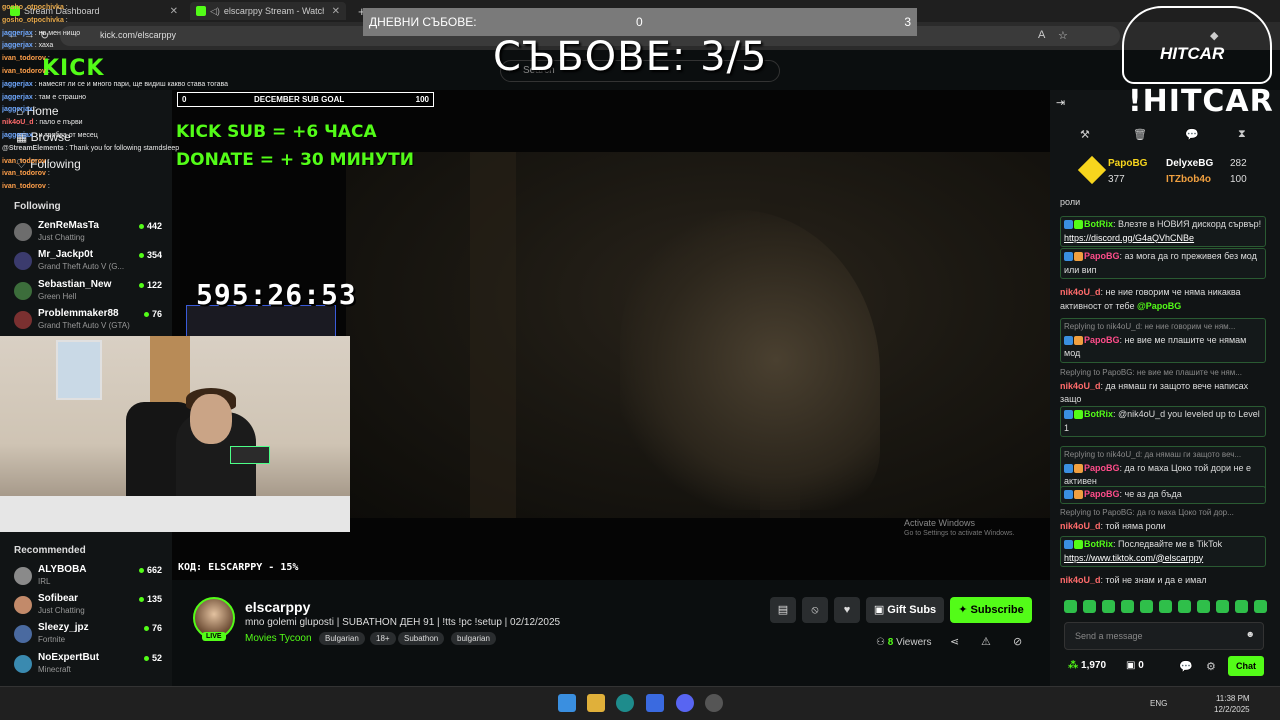  What do you see at coordinates (1133, 558) in the screenshot?
I see `chat-link: https://www.tiktok.com/@elscarppy` at bounding box center [1133, 558].